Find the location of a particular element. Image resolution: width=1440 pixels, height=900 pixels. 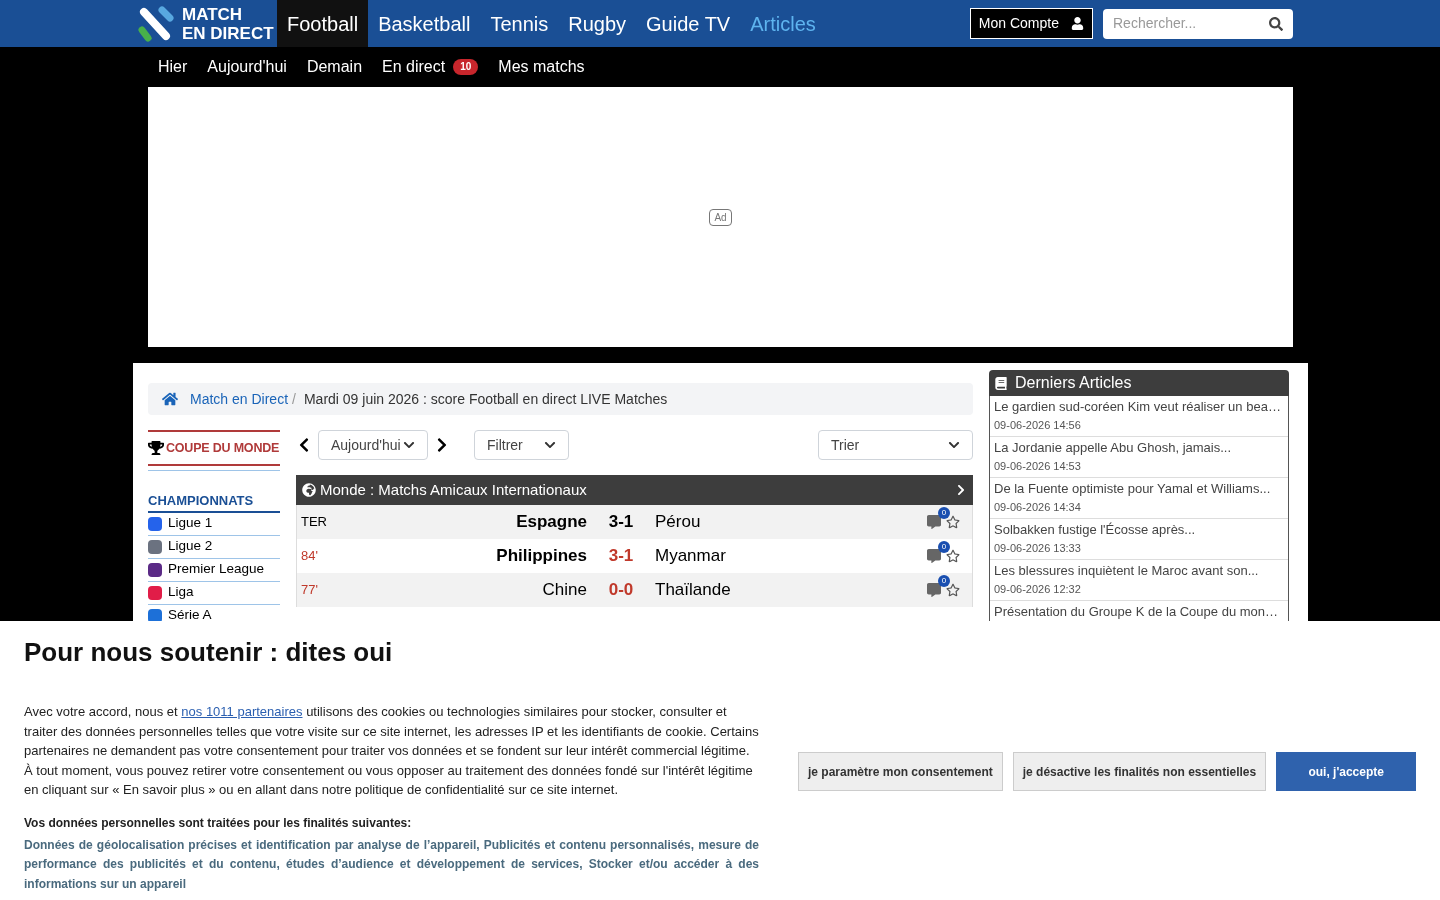

match-row: TER Espagne 3-1 Pérou 0 is located at coordinates (634, 522).